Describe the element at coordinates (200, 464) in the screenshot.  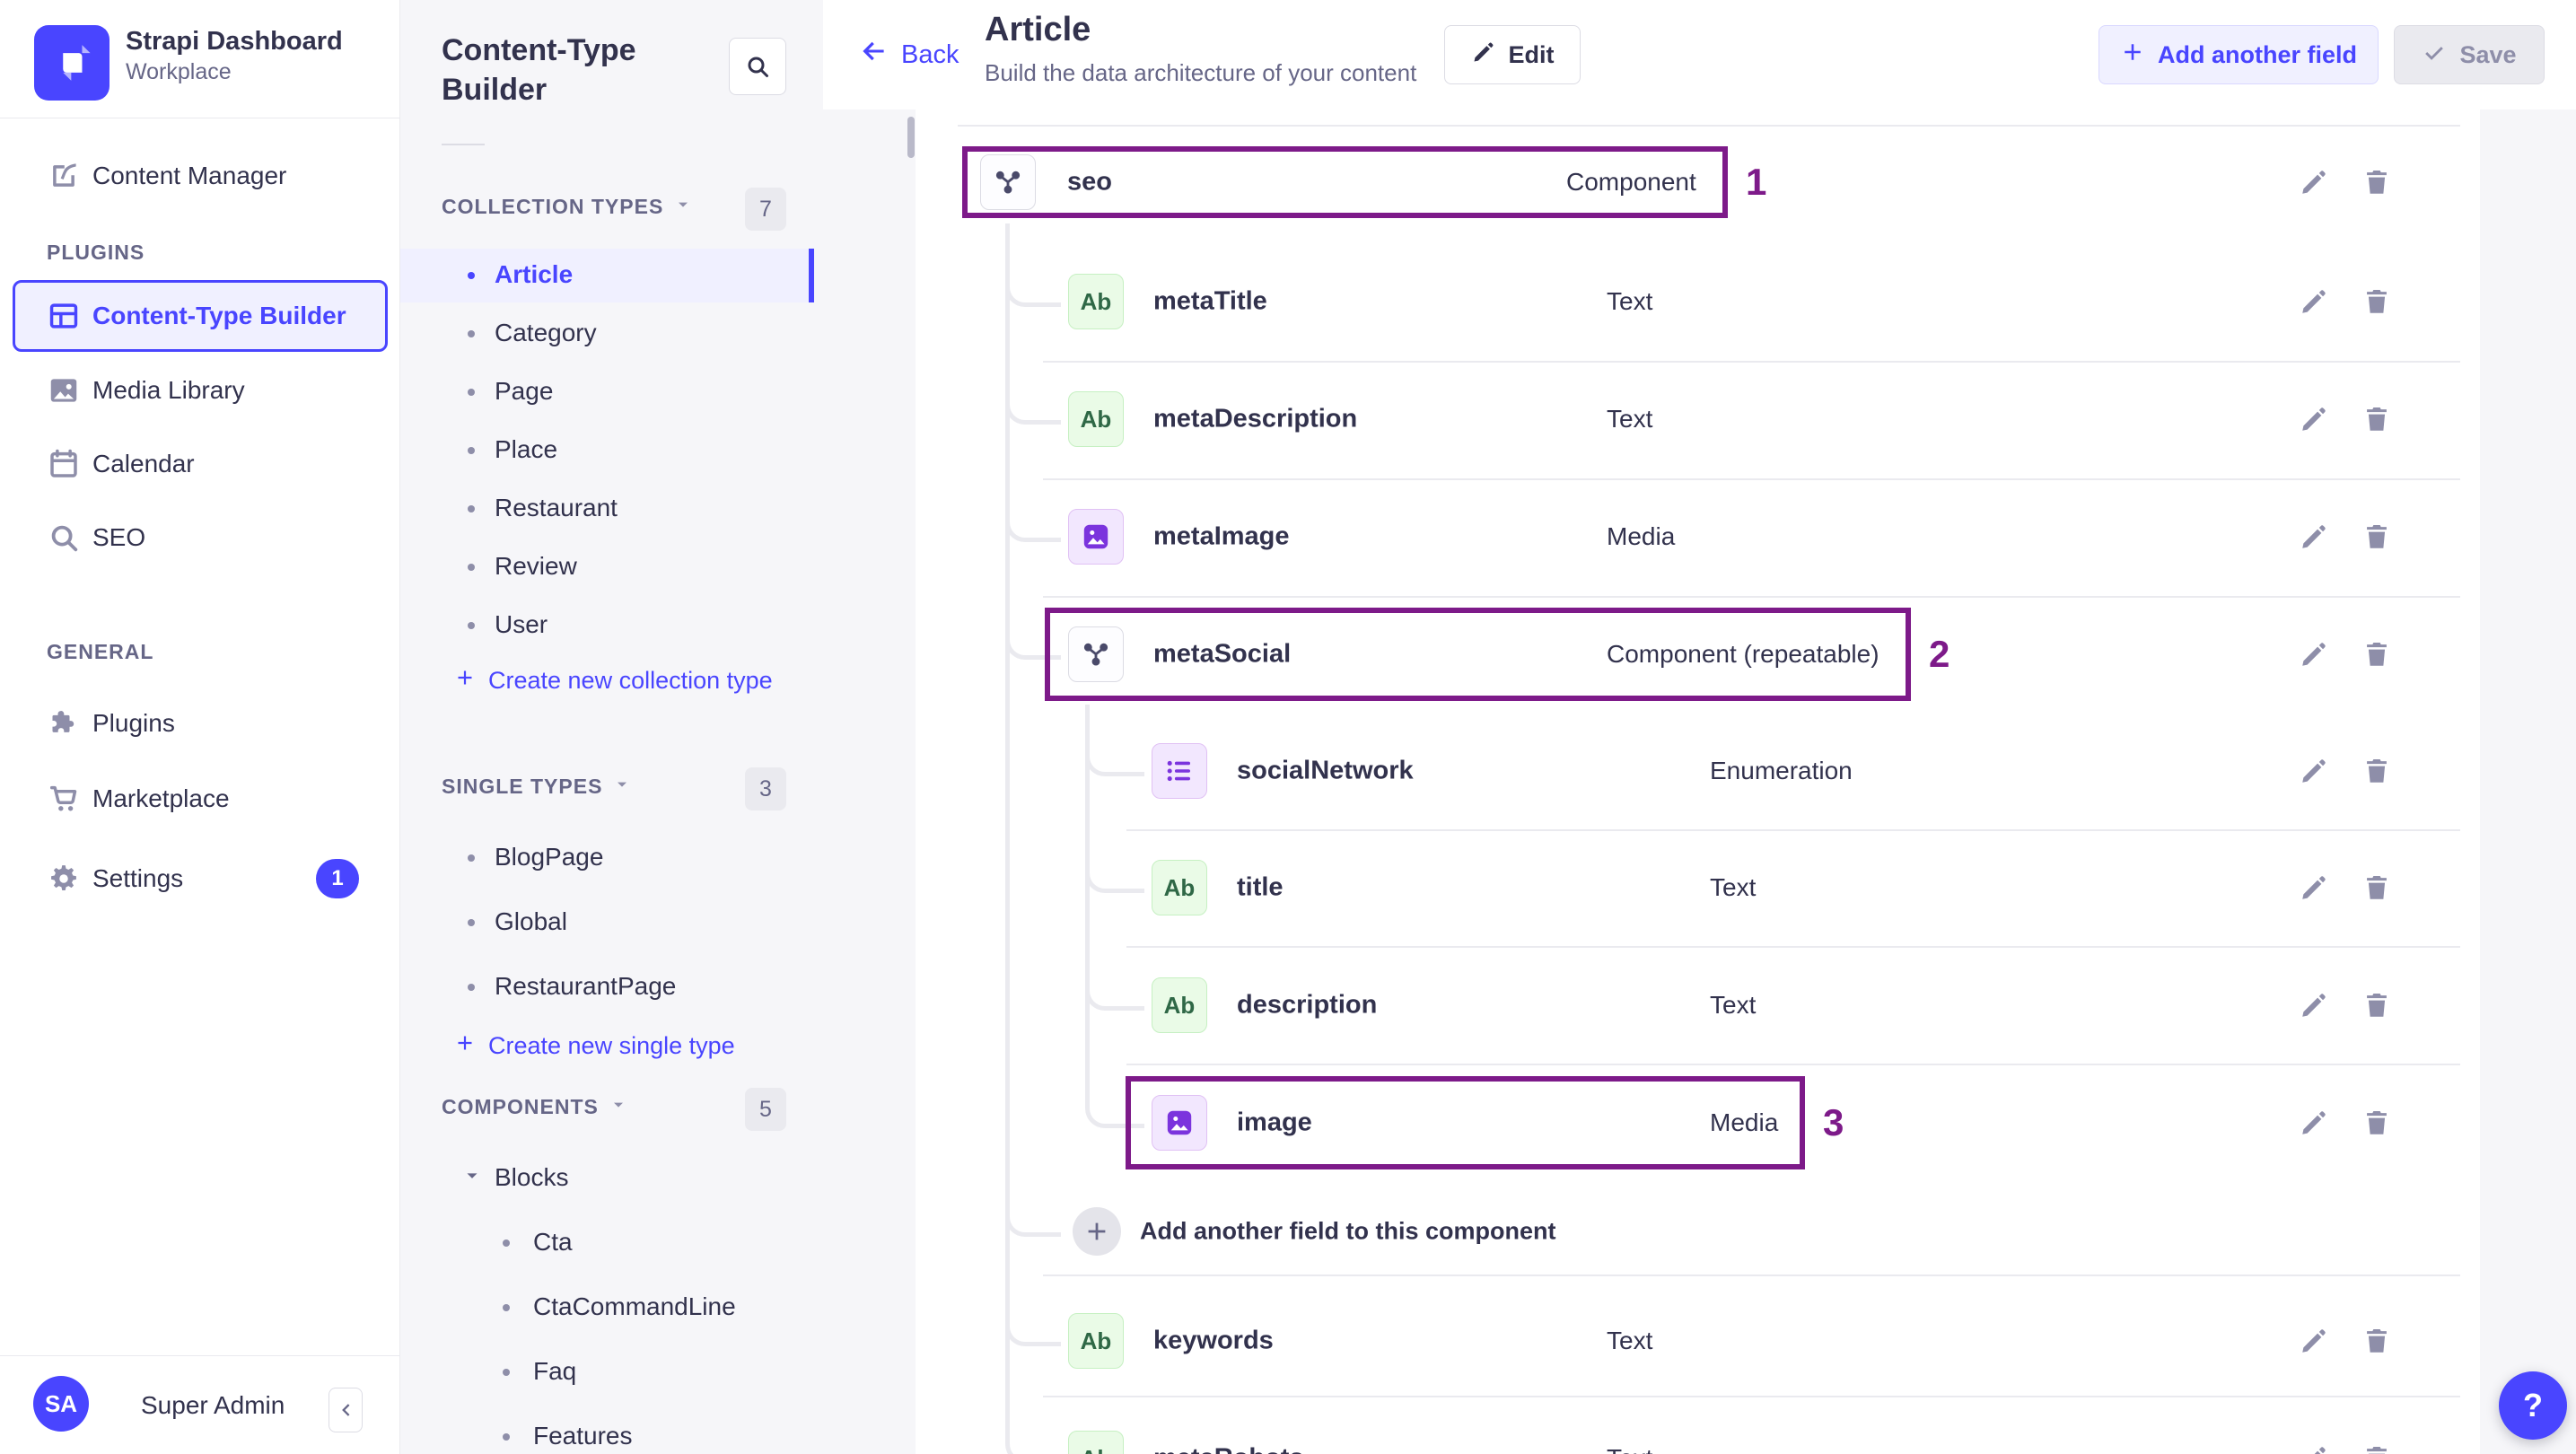
I see `sidebar-item-calendar: Calendar` at that location.